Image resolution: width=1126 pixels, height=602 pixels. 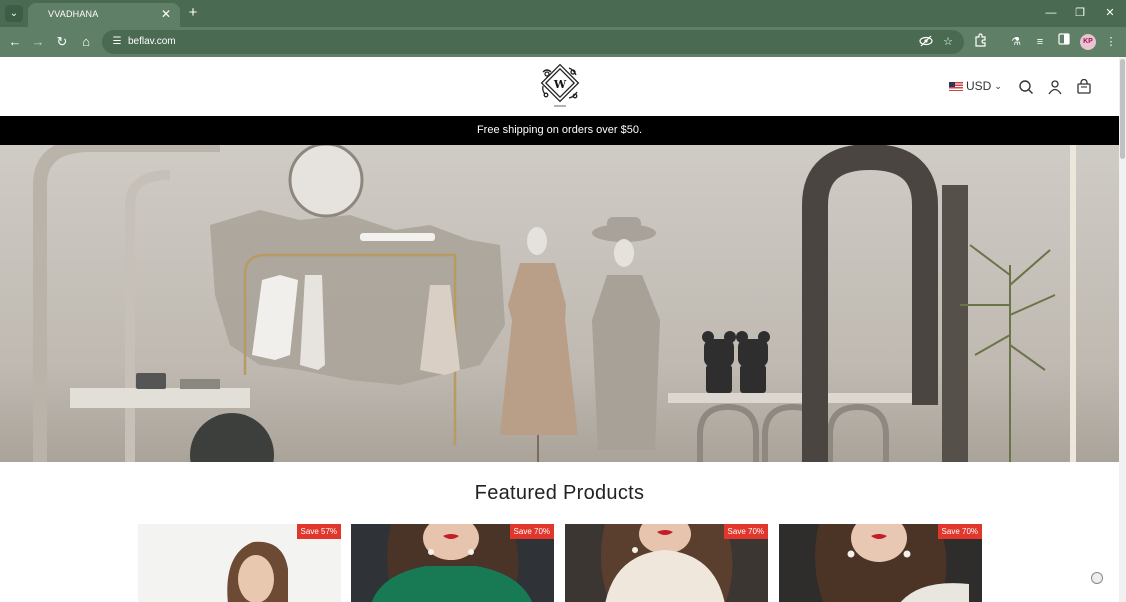 What do you see at coordinates (117, 42) in the screenshot?
I see `site-info-icon: ☰` at bounding box center [117, 42].